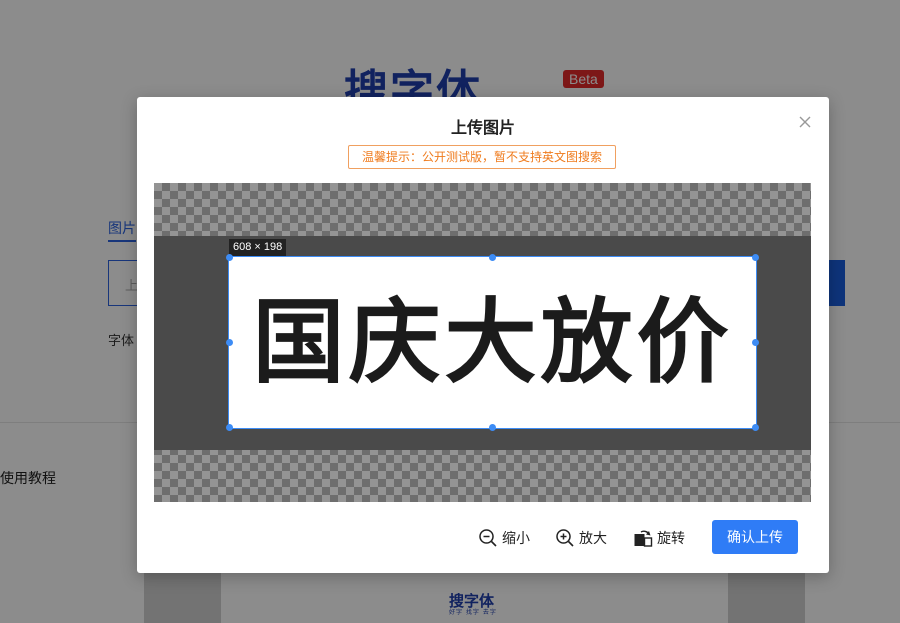  What do you see at coordinates (229, 257) in the screenshot?
I see `crop-handle-top-left` at bounding box center [229, 257].